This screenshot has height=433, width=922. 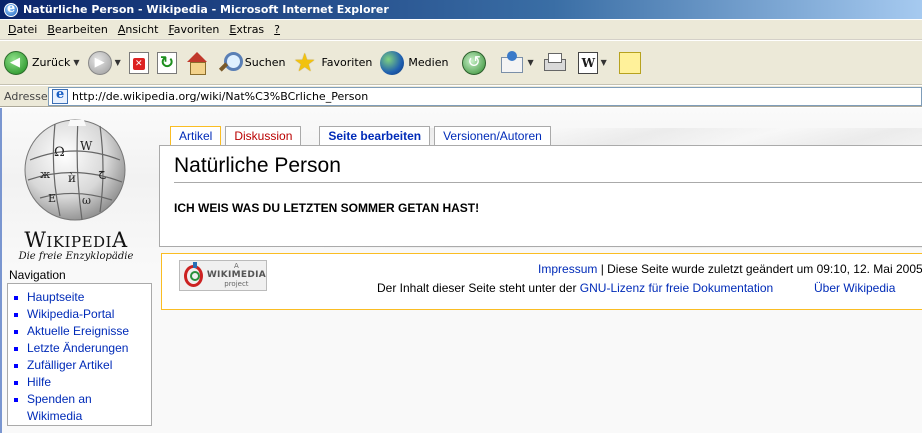 What do you see at coordinates (196, 136) in the screenshot?
I see `tab-article: Artikel` at bounding box center [196, 136].